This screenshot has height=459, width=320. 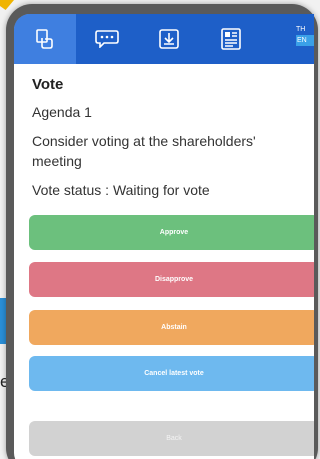 I want to click on chat-bubble-icon, so click(x=107, y=39).